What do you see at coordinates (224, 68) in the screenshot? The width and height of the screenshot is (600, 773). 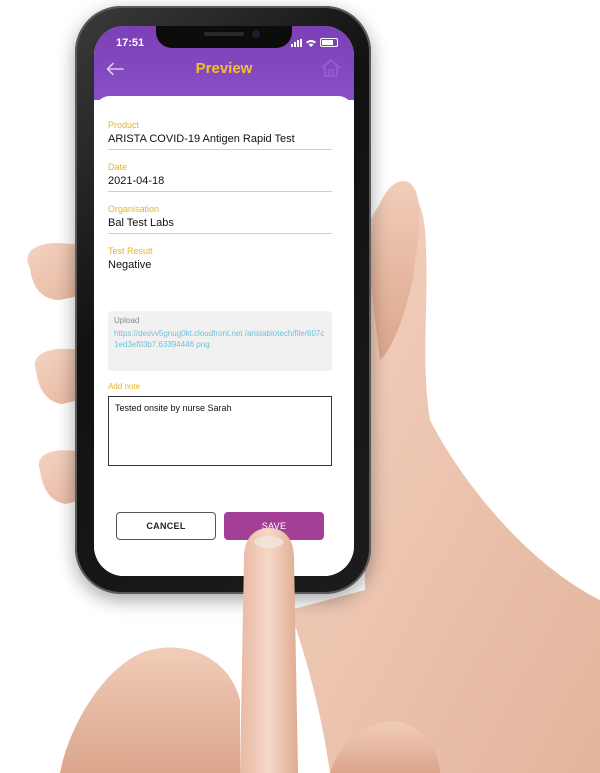 I see `page-title: Preview` at bounding box center [224, 68].